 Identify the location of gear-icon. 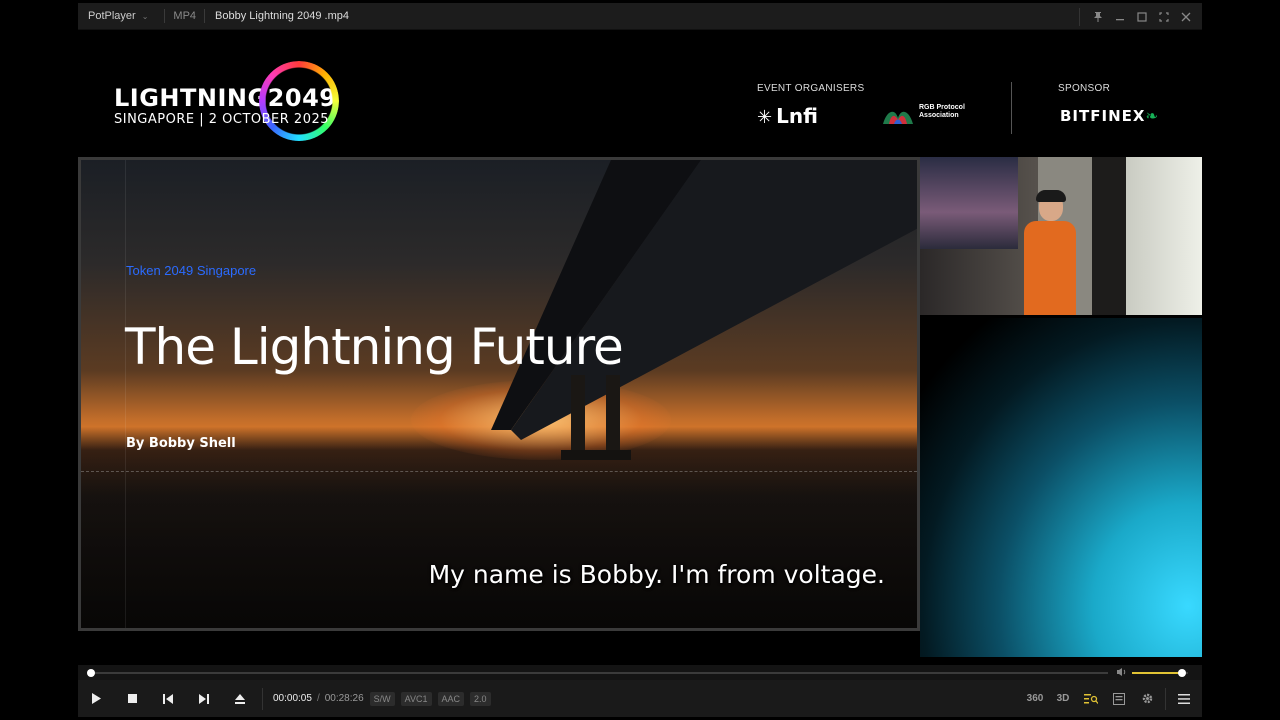
(1147, 698).